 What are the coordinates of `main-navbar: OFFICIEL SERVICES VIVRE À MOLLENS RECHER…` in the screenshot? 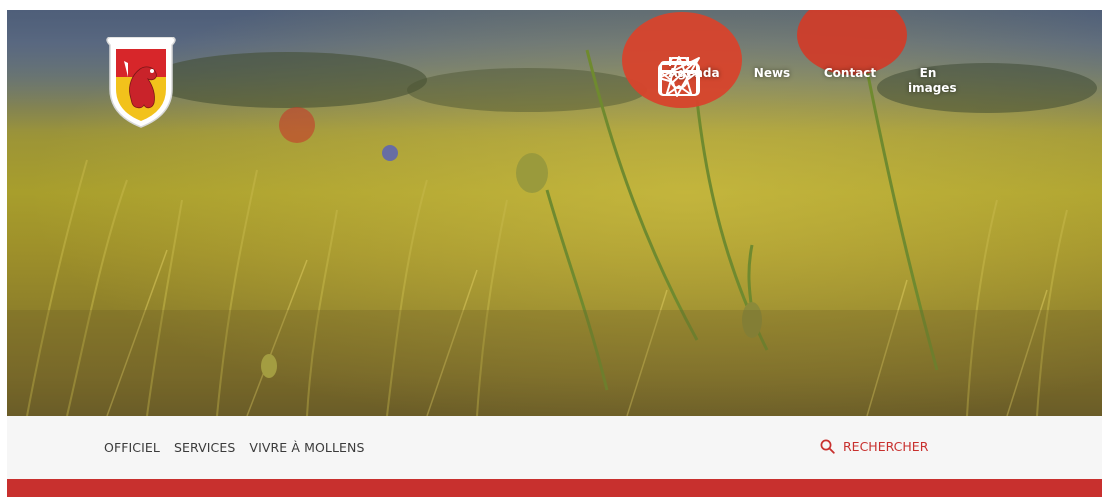 It's located at (554, 447).